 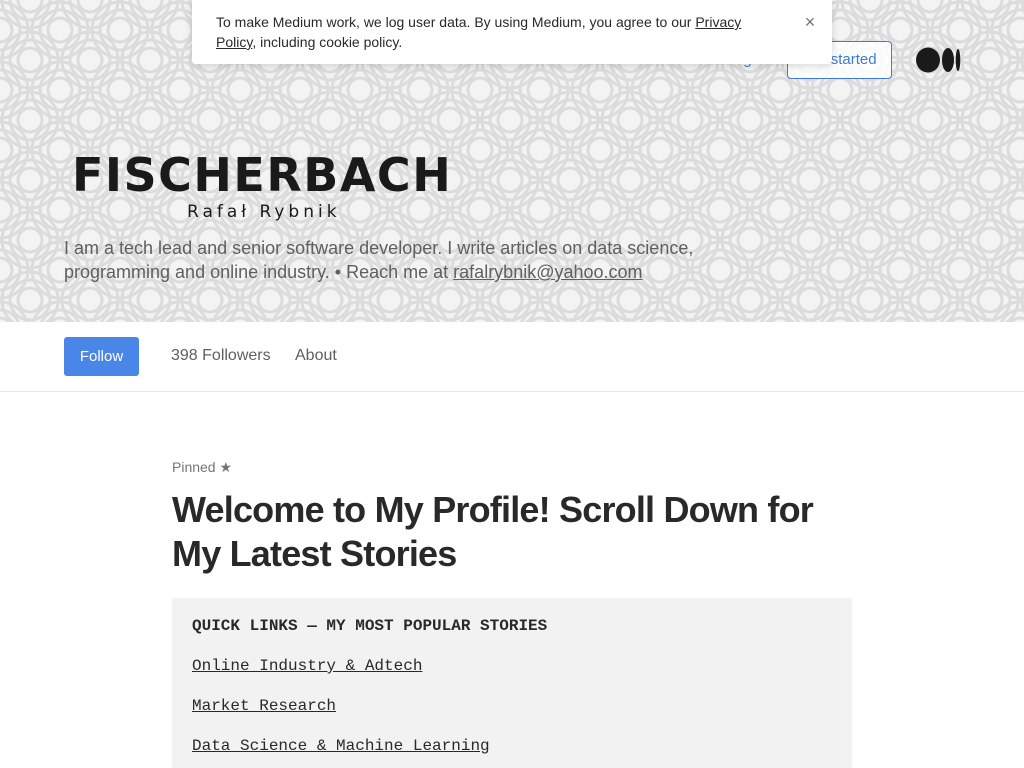 What do you see at coordinates (370, 626) in the screenshot?
I see `quick-links-heading: QUICK LINKS — MY MOST POPULAR STORIES` at bounding box center [370, 626].